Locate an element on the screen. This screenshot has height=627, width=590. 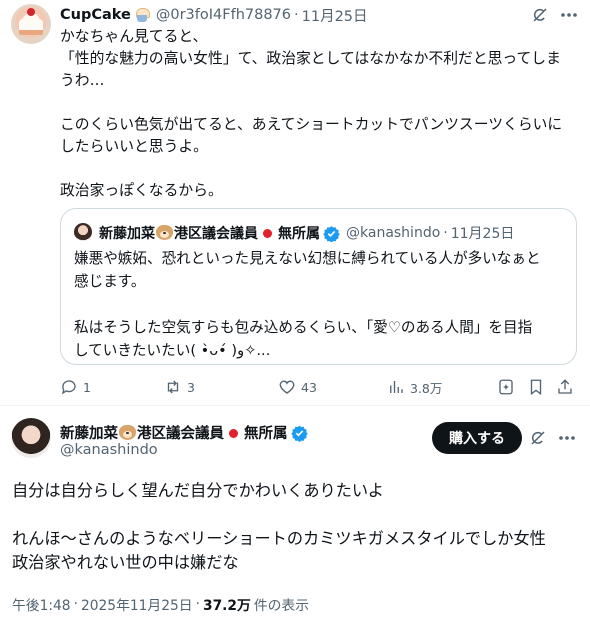
views-count: 37.2万 is located at coordinates (226, 606).